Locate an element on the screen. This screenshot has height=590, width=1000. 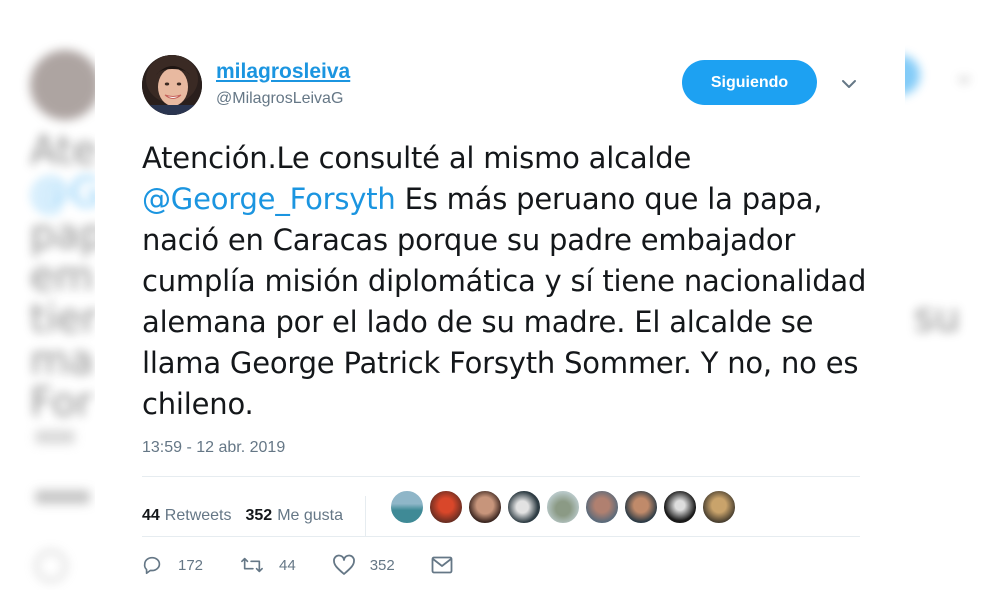
mail-icon is located at coordinates (442, 565).